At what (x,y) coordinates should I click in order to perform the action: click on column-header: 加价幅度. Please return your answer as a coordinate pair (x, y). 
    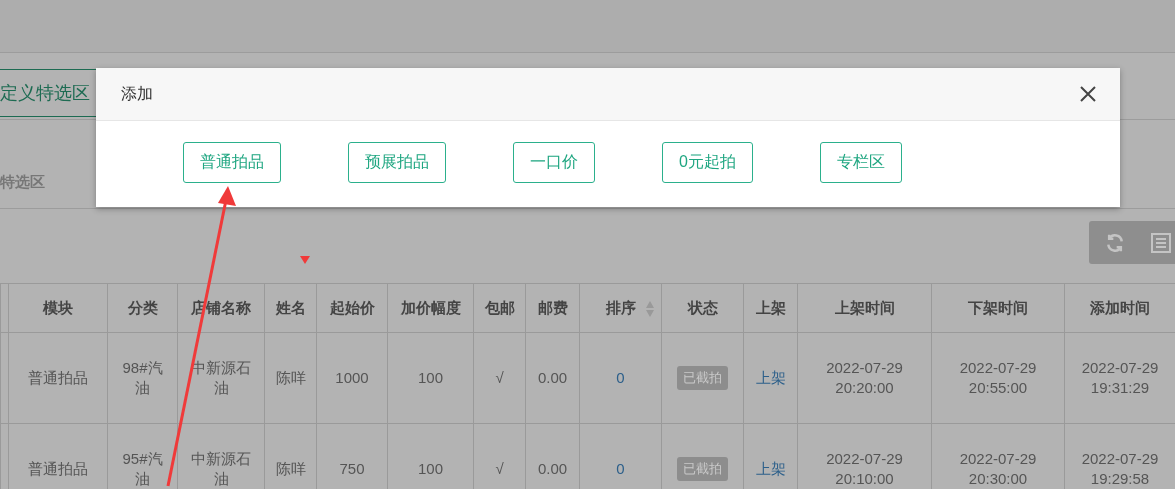
    Looking at the image, I should click on (430, 308).